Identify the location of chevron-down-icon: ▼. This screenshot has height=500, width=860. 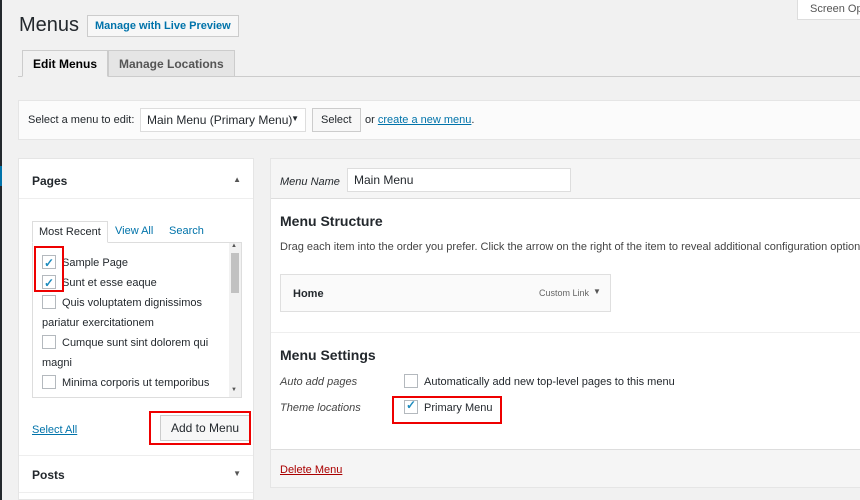
(295, 118).